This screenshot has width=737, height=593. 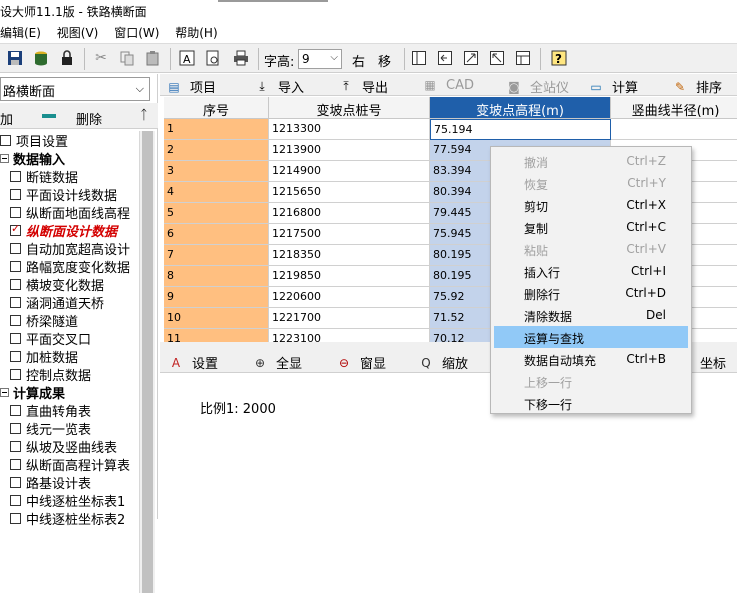 I want to click on drawing-tool-0: A 设置, so click(x=193, y=363).